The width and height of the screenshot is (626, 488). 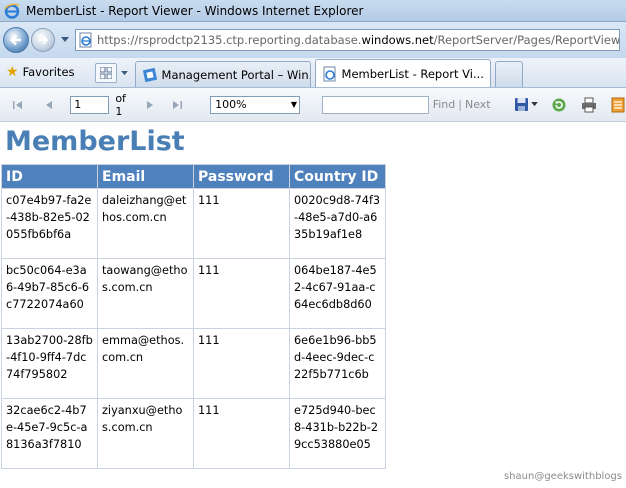 I want to click on tab-memberlist-report: MemberList - Report Vi... ✕, so click(x=402, y=73).